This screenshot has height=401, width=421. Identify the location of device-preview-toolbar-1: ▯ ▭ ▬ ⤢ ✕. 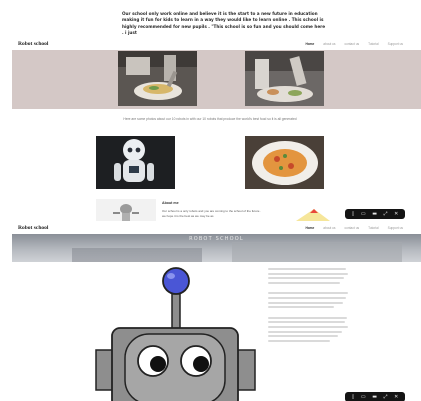
(375, 214).